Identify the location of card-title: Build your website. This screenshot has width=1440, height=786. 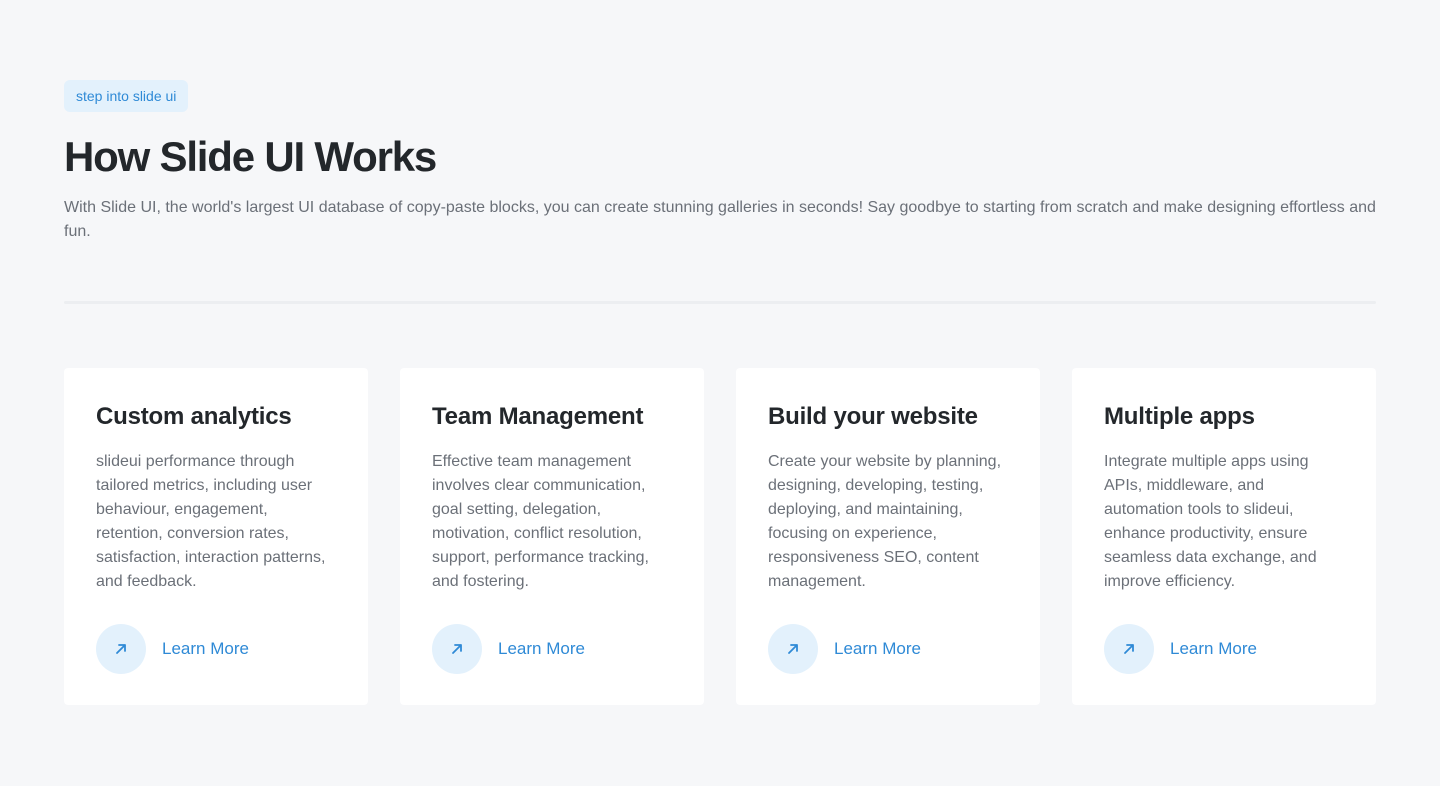
(873, 416).